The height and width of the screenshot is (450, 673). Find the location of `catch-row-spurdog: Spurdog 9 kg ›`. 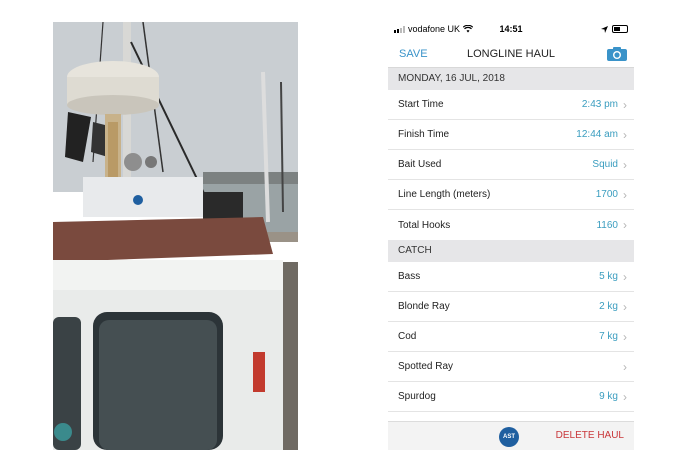

catch-row-spurdog: Spurdog 9 kg › is located at coordinates (511, 397).